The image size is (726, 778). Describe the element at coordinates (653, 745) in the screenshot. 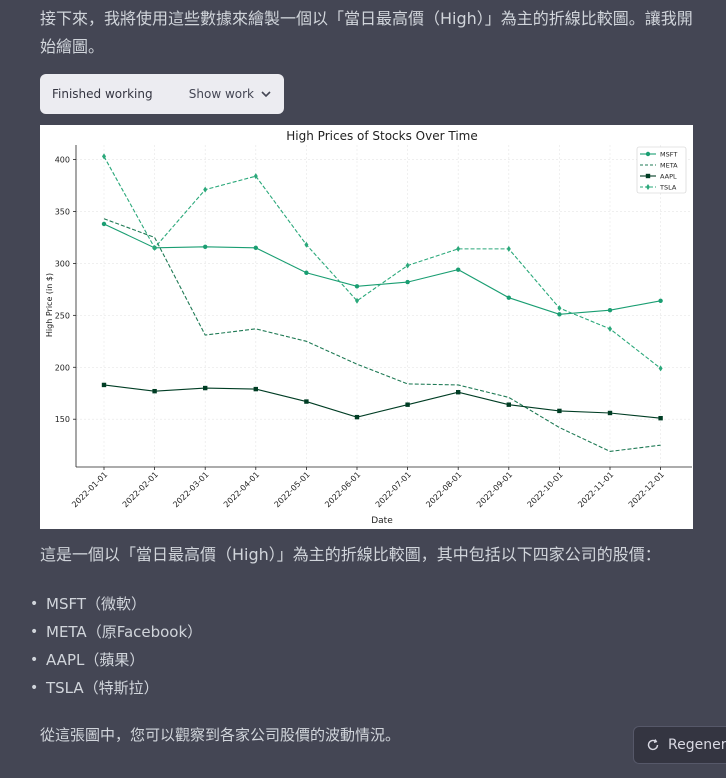

I see `refresh-icon` at that location.